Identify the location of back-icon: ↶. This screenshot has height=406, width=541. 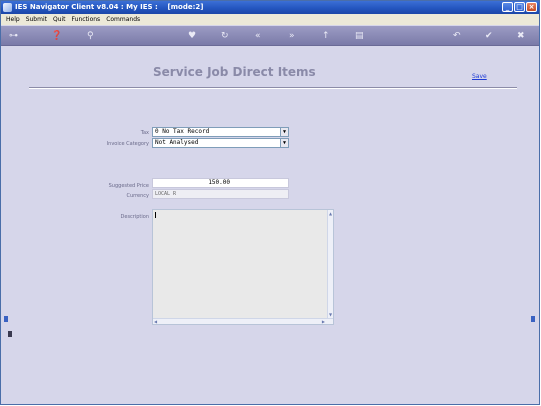
(457, 36).